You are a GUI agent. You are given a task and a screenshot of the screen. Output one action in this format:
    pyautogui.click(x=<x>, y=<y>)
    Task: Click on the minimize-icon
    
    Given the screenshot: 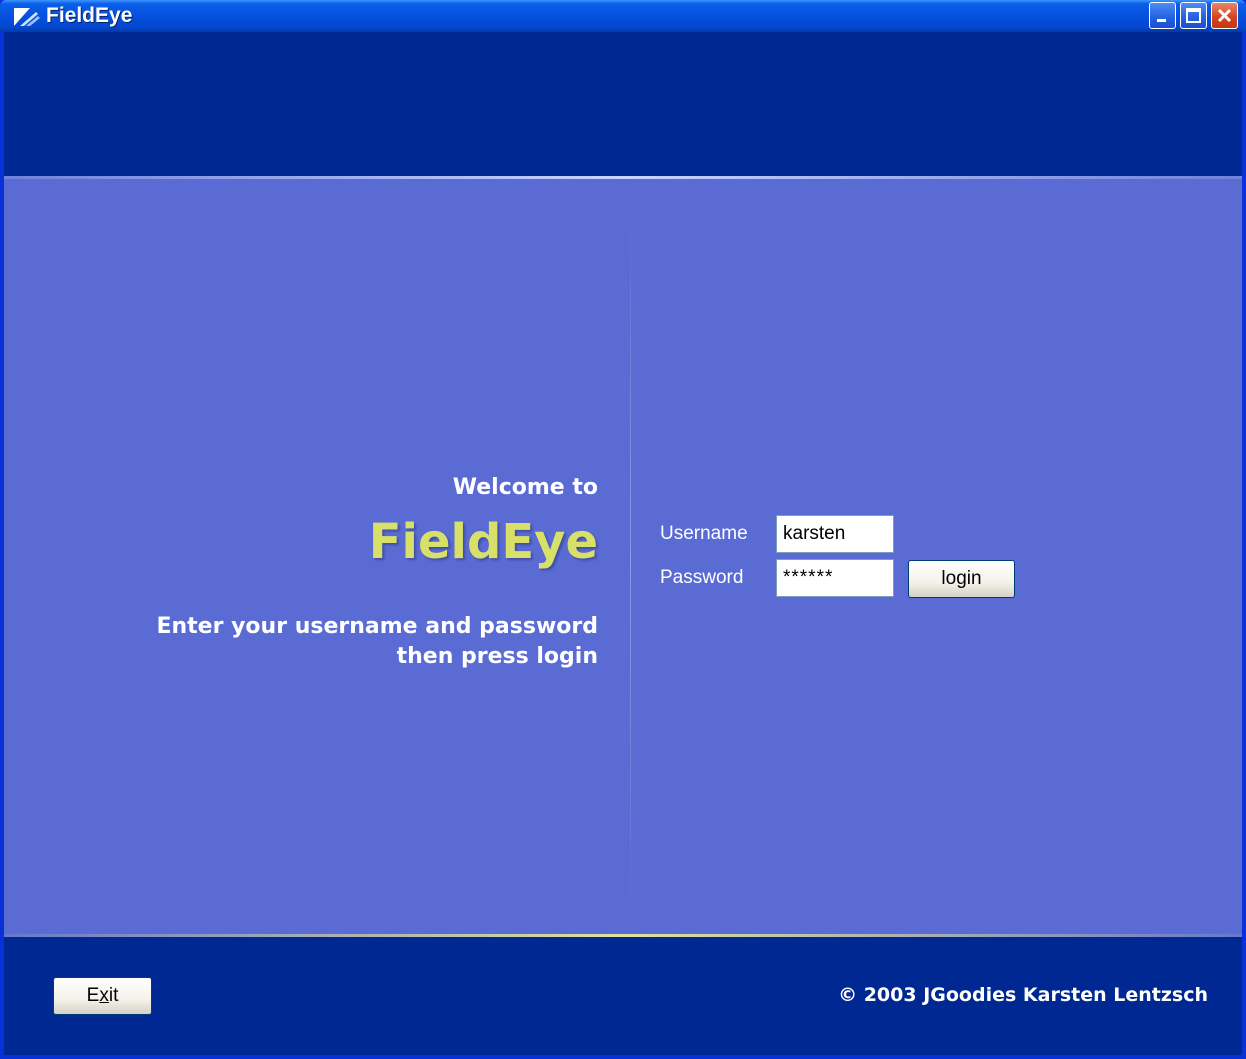 What is the action you would take?
    pyautogui.click(x=1161, y=20)
    